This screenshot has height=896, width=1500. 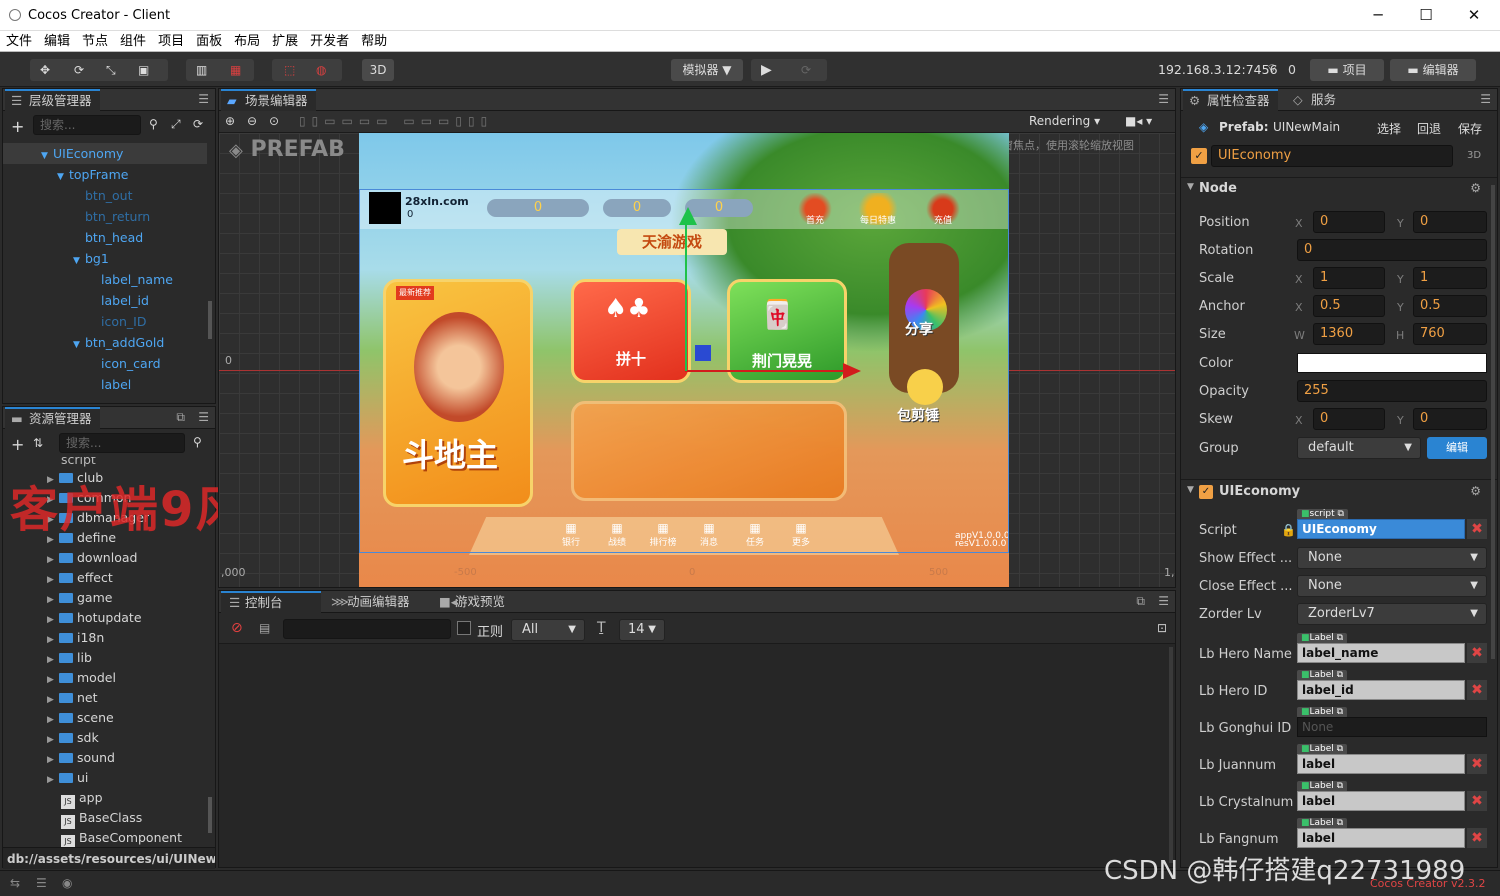 I want to click on collapse-icon: ⤢, so click(x=176, y=124).